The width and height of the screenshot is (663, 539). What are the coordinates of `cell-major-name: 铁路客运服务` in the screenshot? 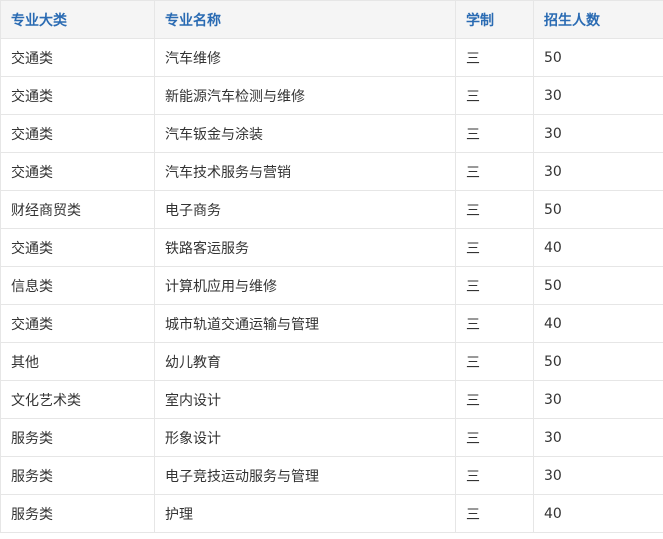 It's located at (305, 247).